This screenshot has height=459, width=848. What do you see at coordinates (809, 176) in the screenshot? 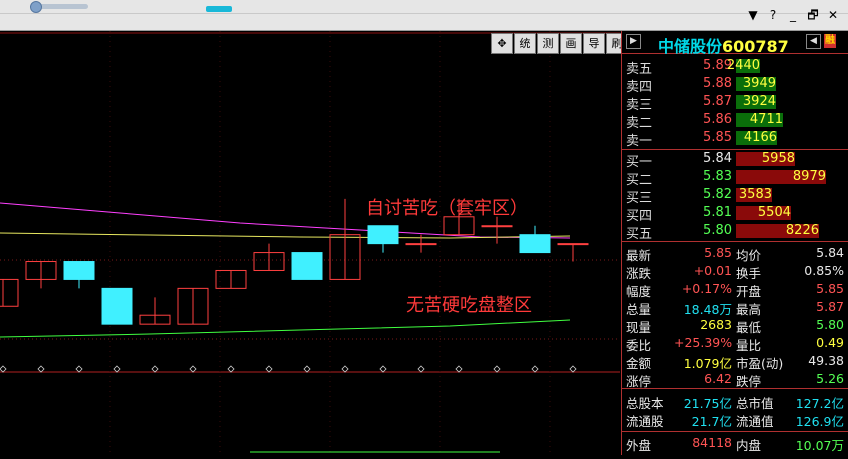
I see `level-volume: 8979` at bounding box center [809, 176].